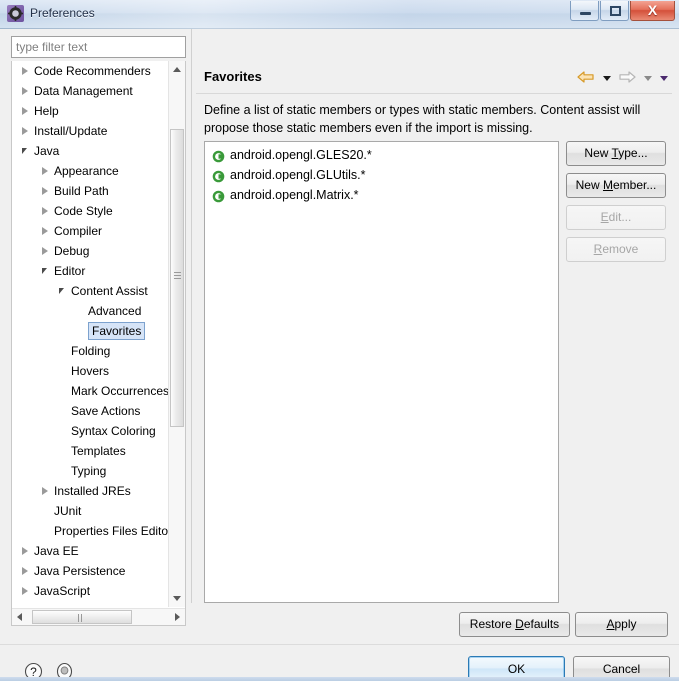 This screenshot has width=679, height=681. What do you see at coordinates (298, 175) in the screenshot?
I see `list-item-label: android.opengl.GLUtils.*` at bounding box center [298, 175].